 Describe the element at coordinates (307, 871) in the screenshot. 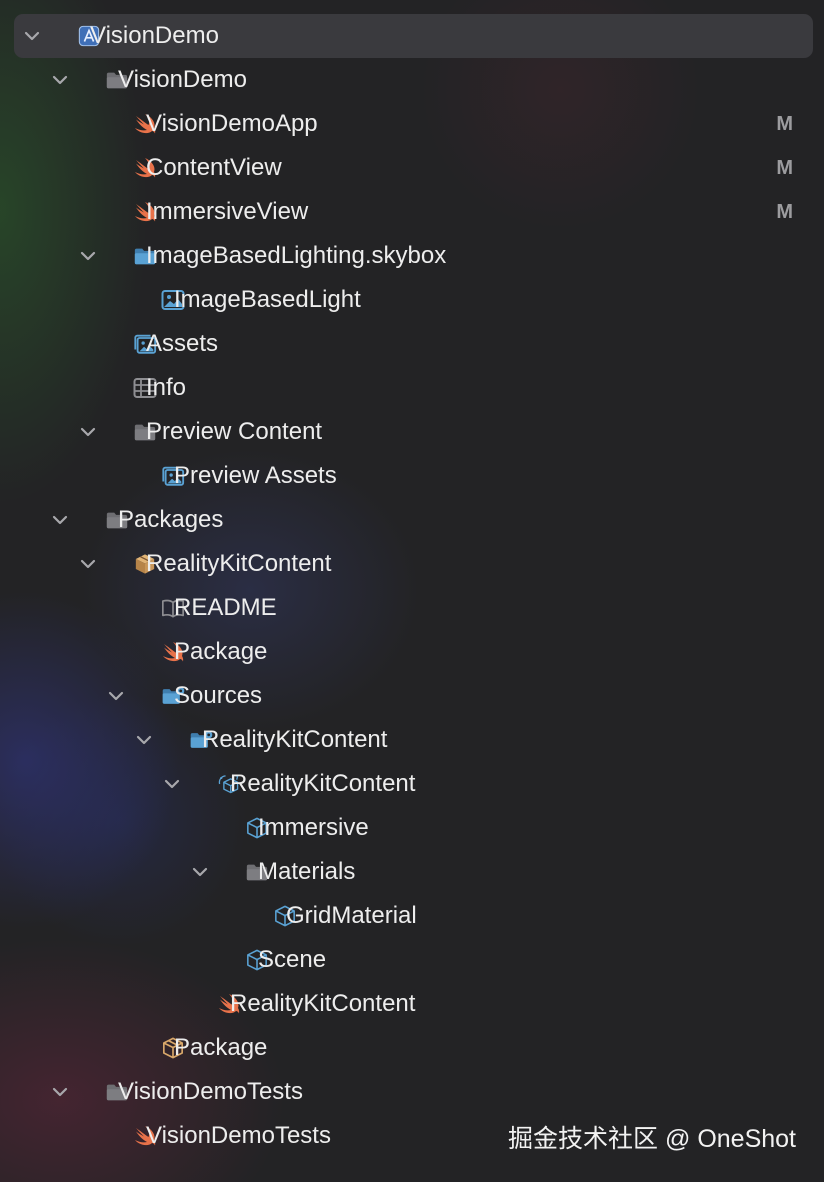

I see `row-label: Materials` at that location.